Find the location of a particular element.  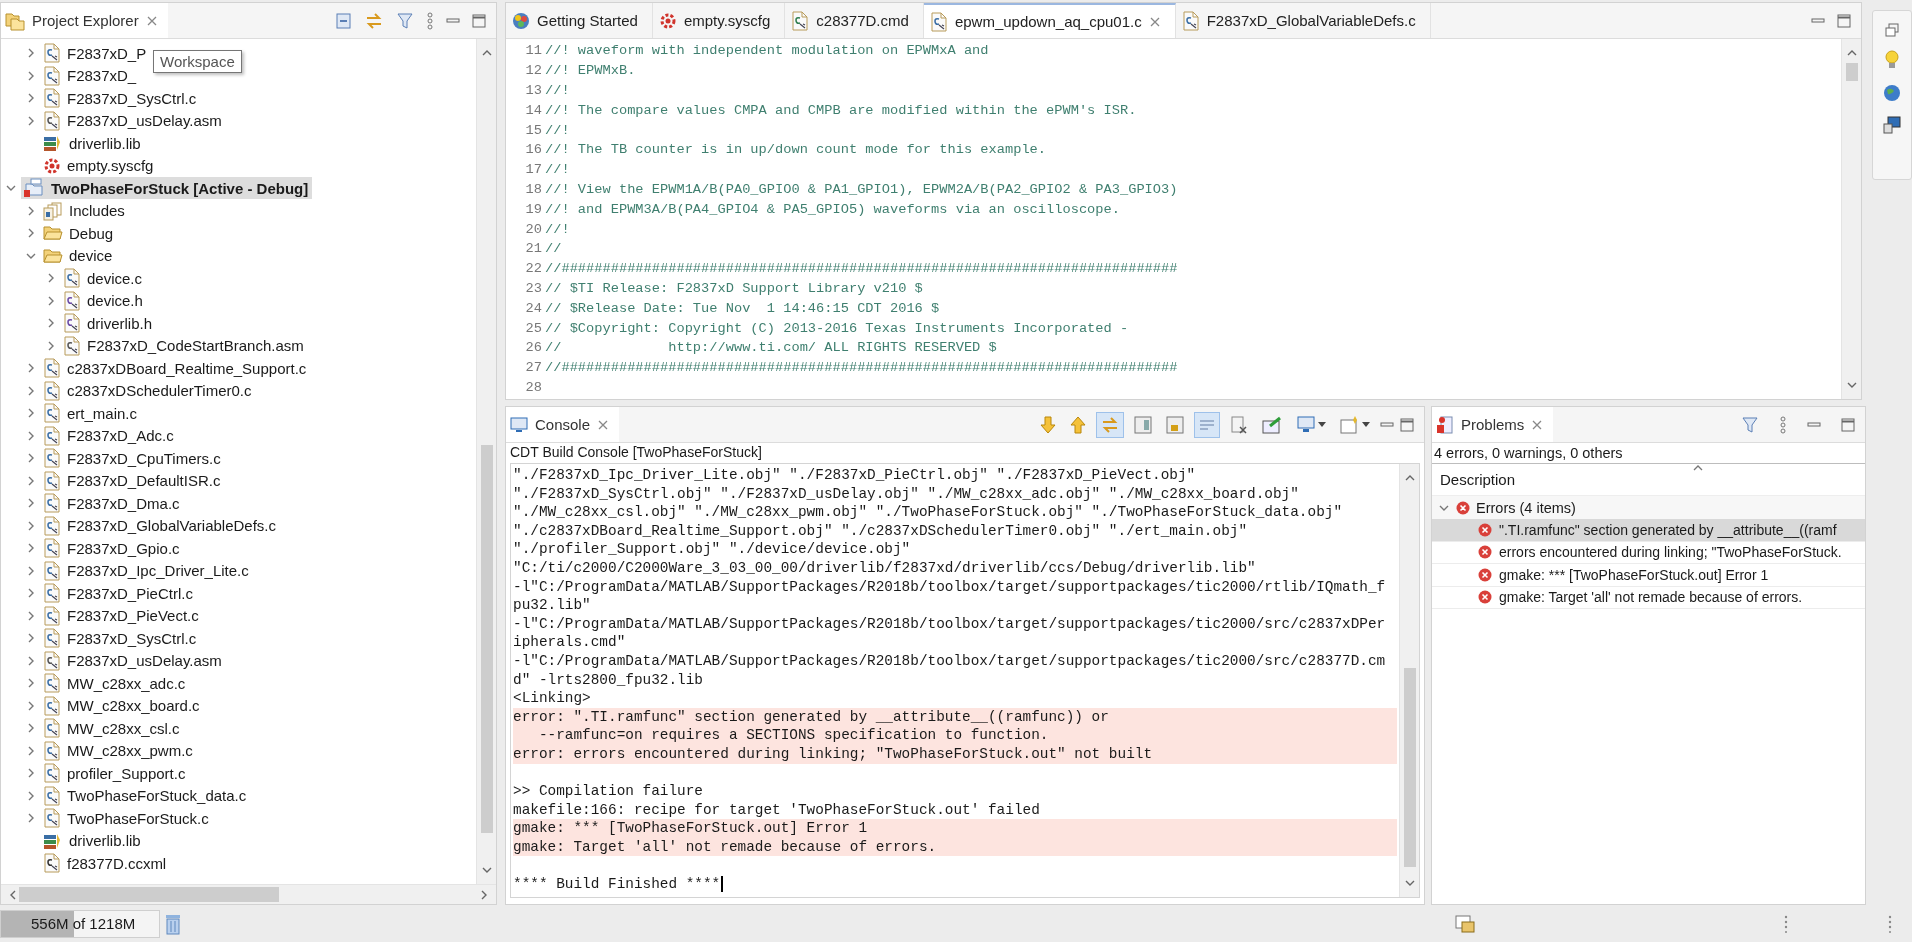

problem-item: ".TI.ramfunc" section generated by __attribute__((ramf is located at coordinates (1648, 530).